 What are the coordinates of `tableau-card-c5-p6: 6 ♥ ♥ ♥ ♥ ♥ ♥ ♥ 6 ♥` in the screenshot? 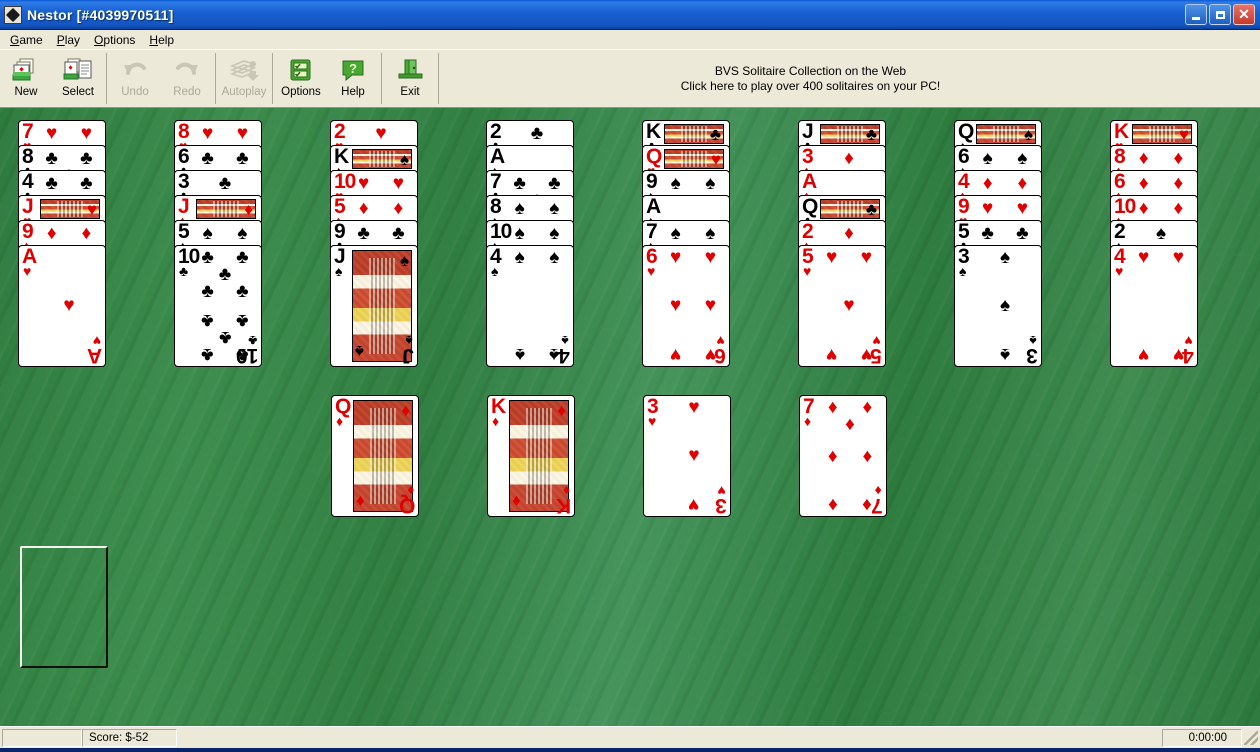 It's located at (686, 306).